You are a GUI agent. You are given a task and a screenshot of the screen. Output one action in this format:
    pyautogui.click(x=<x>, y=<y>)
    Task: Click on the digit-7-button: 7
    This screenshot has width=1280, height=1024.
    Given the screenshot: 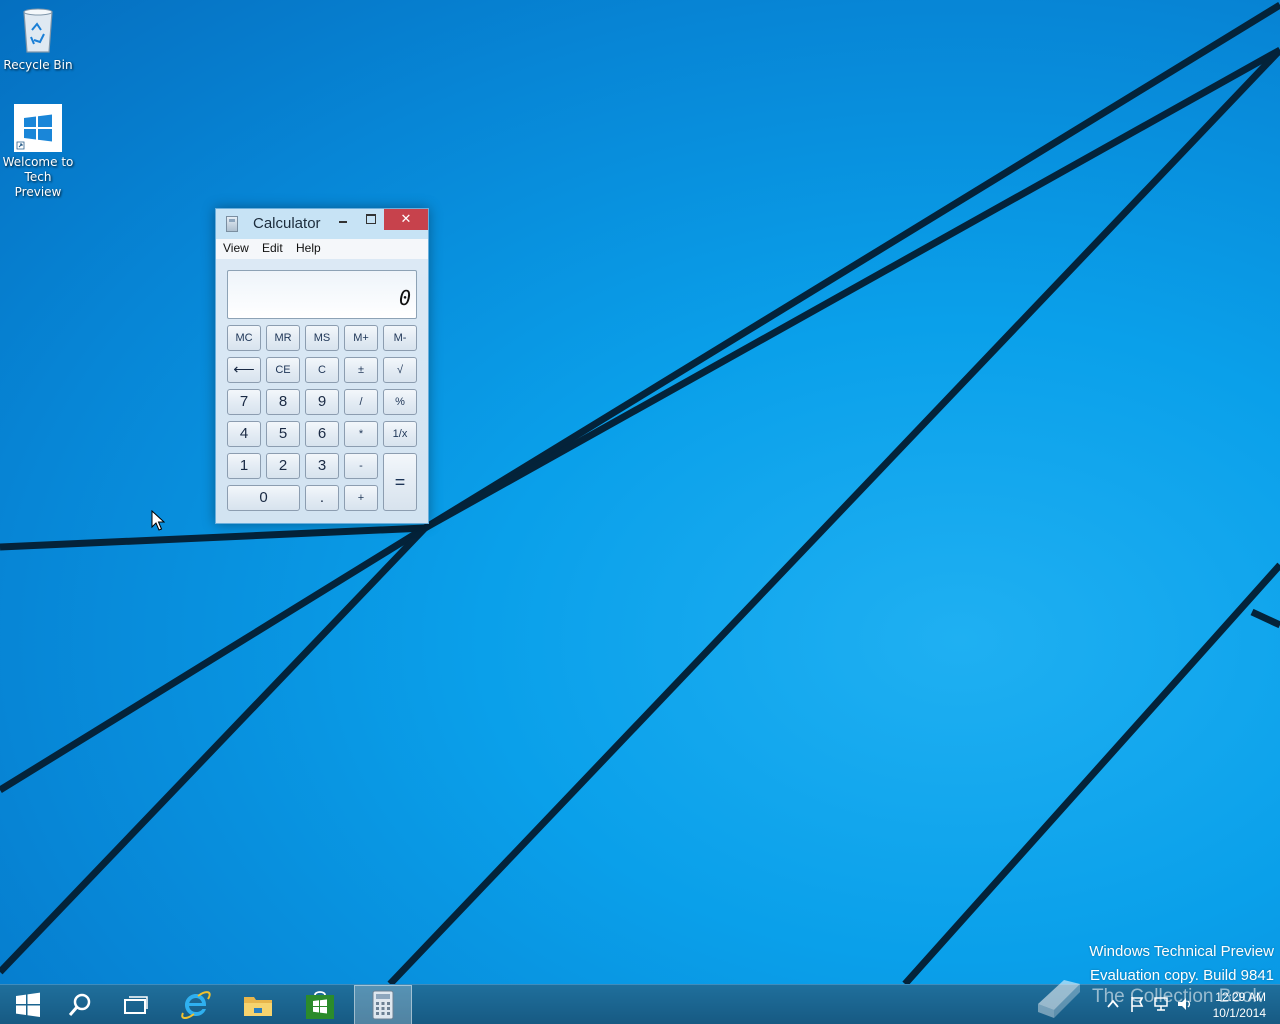 What is the action you would take?
    pyautogui.click(x=244, y=402)
    